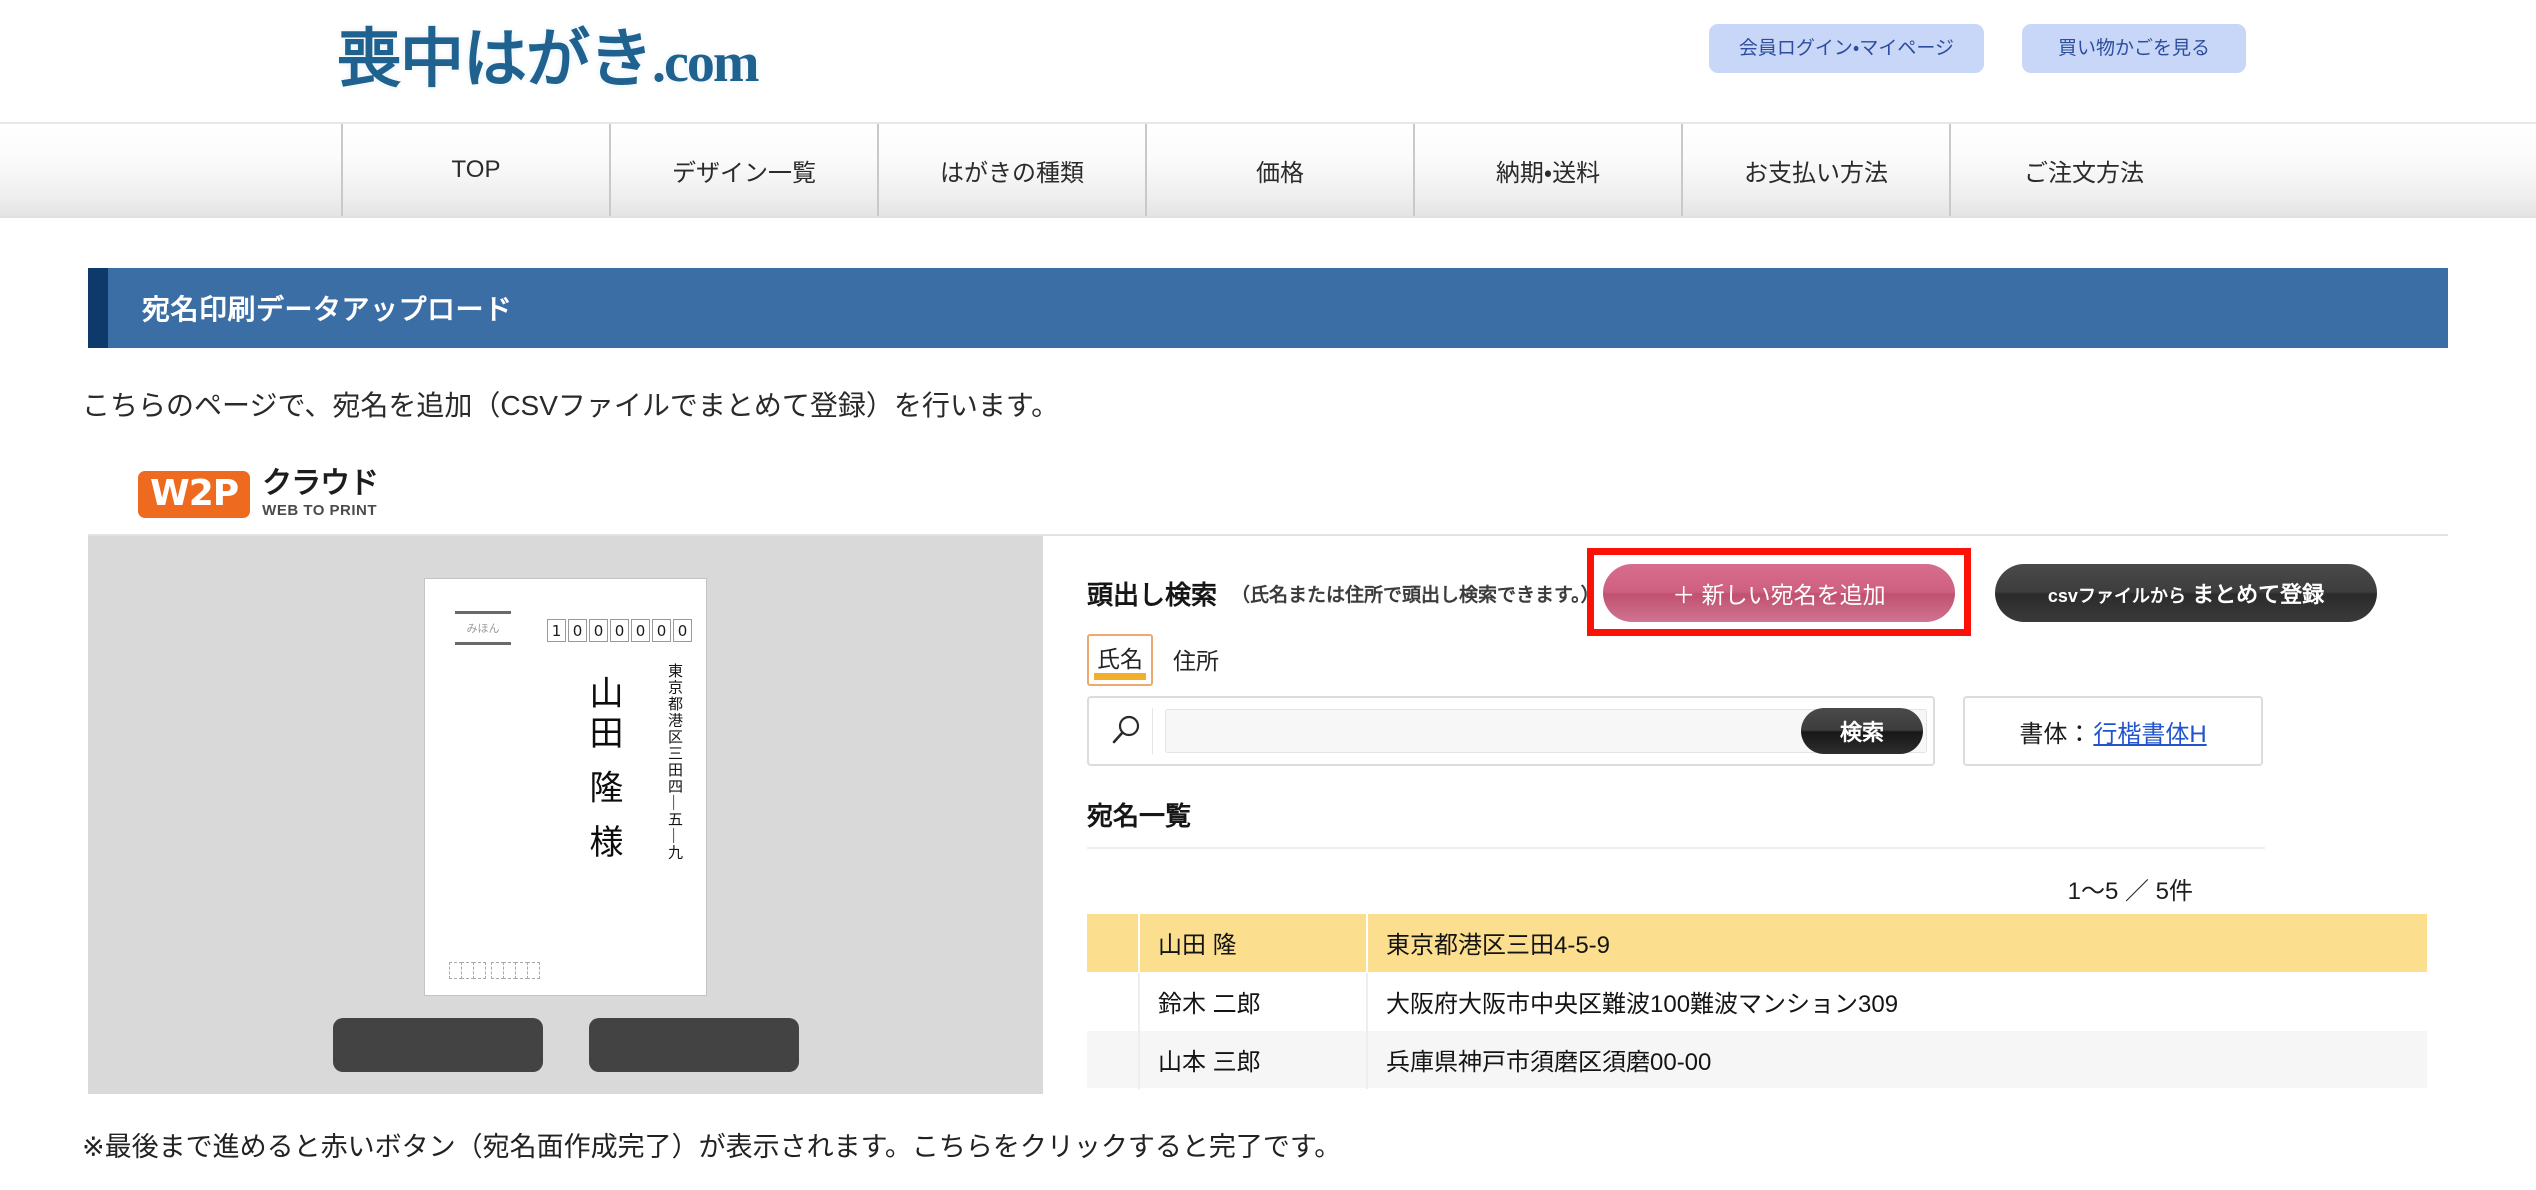 Image resolution: width=2536 pixels, height=1190 pixels. What do you see at coordinates (2149, 731) in the screenshot?
I see `font-value-link: 行楷書体H` at bounding box center [2149, 731].